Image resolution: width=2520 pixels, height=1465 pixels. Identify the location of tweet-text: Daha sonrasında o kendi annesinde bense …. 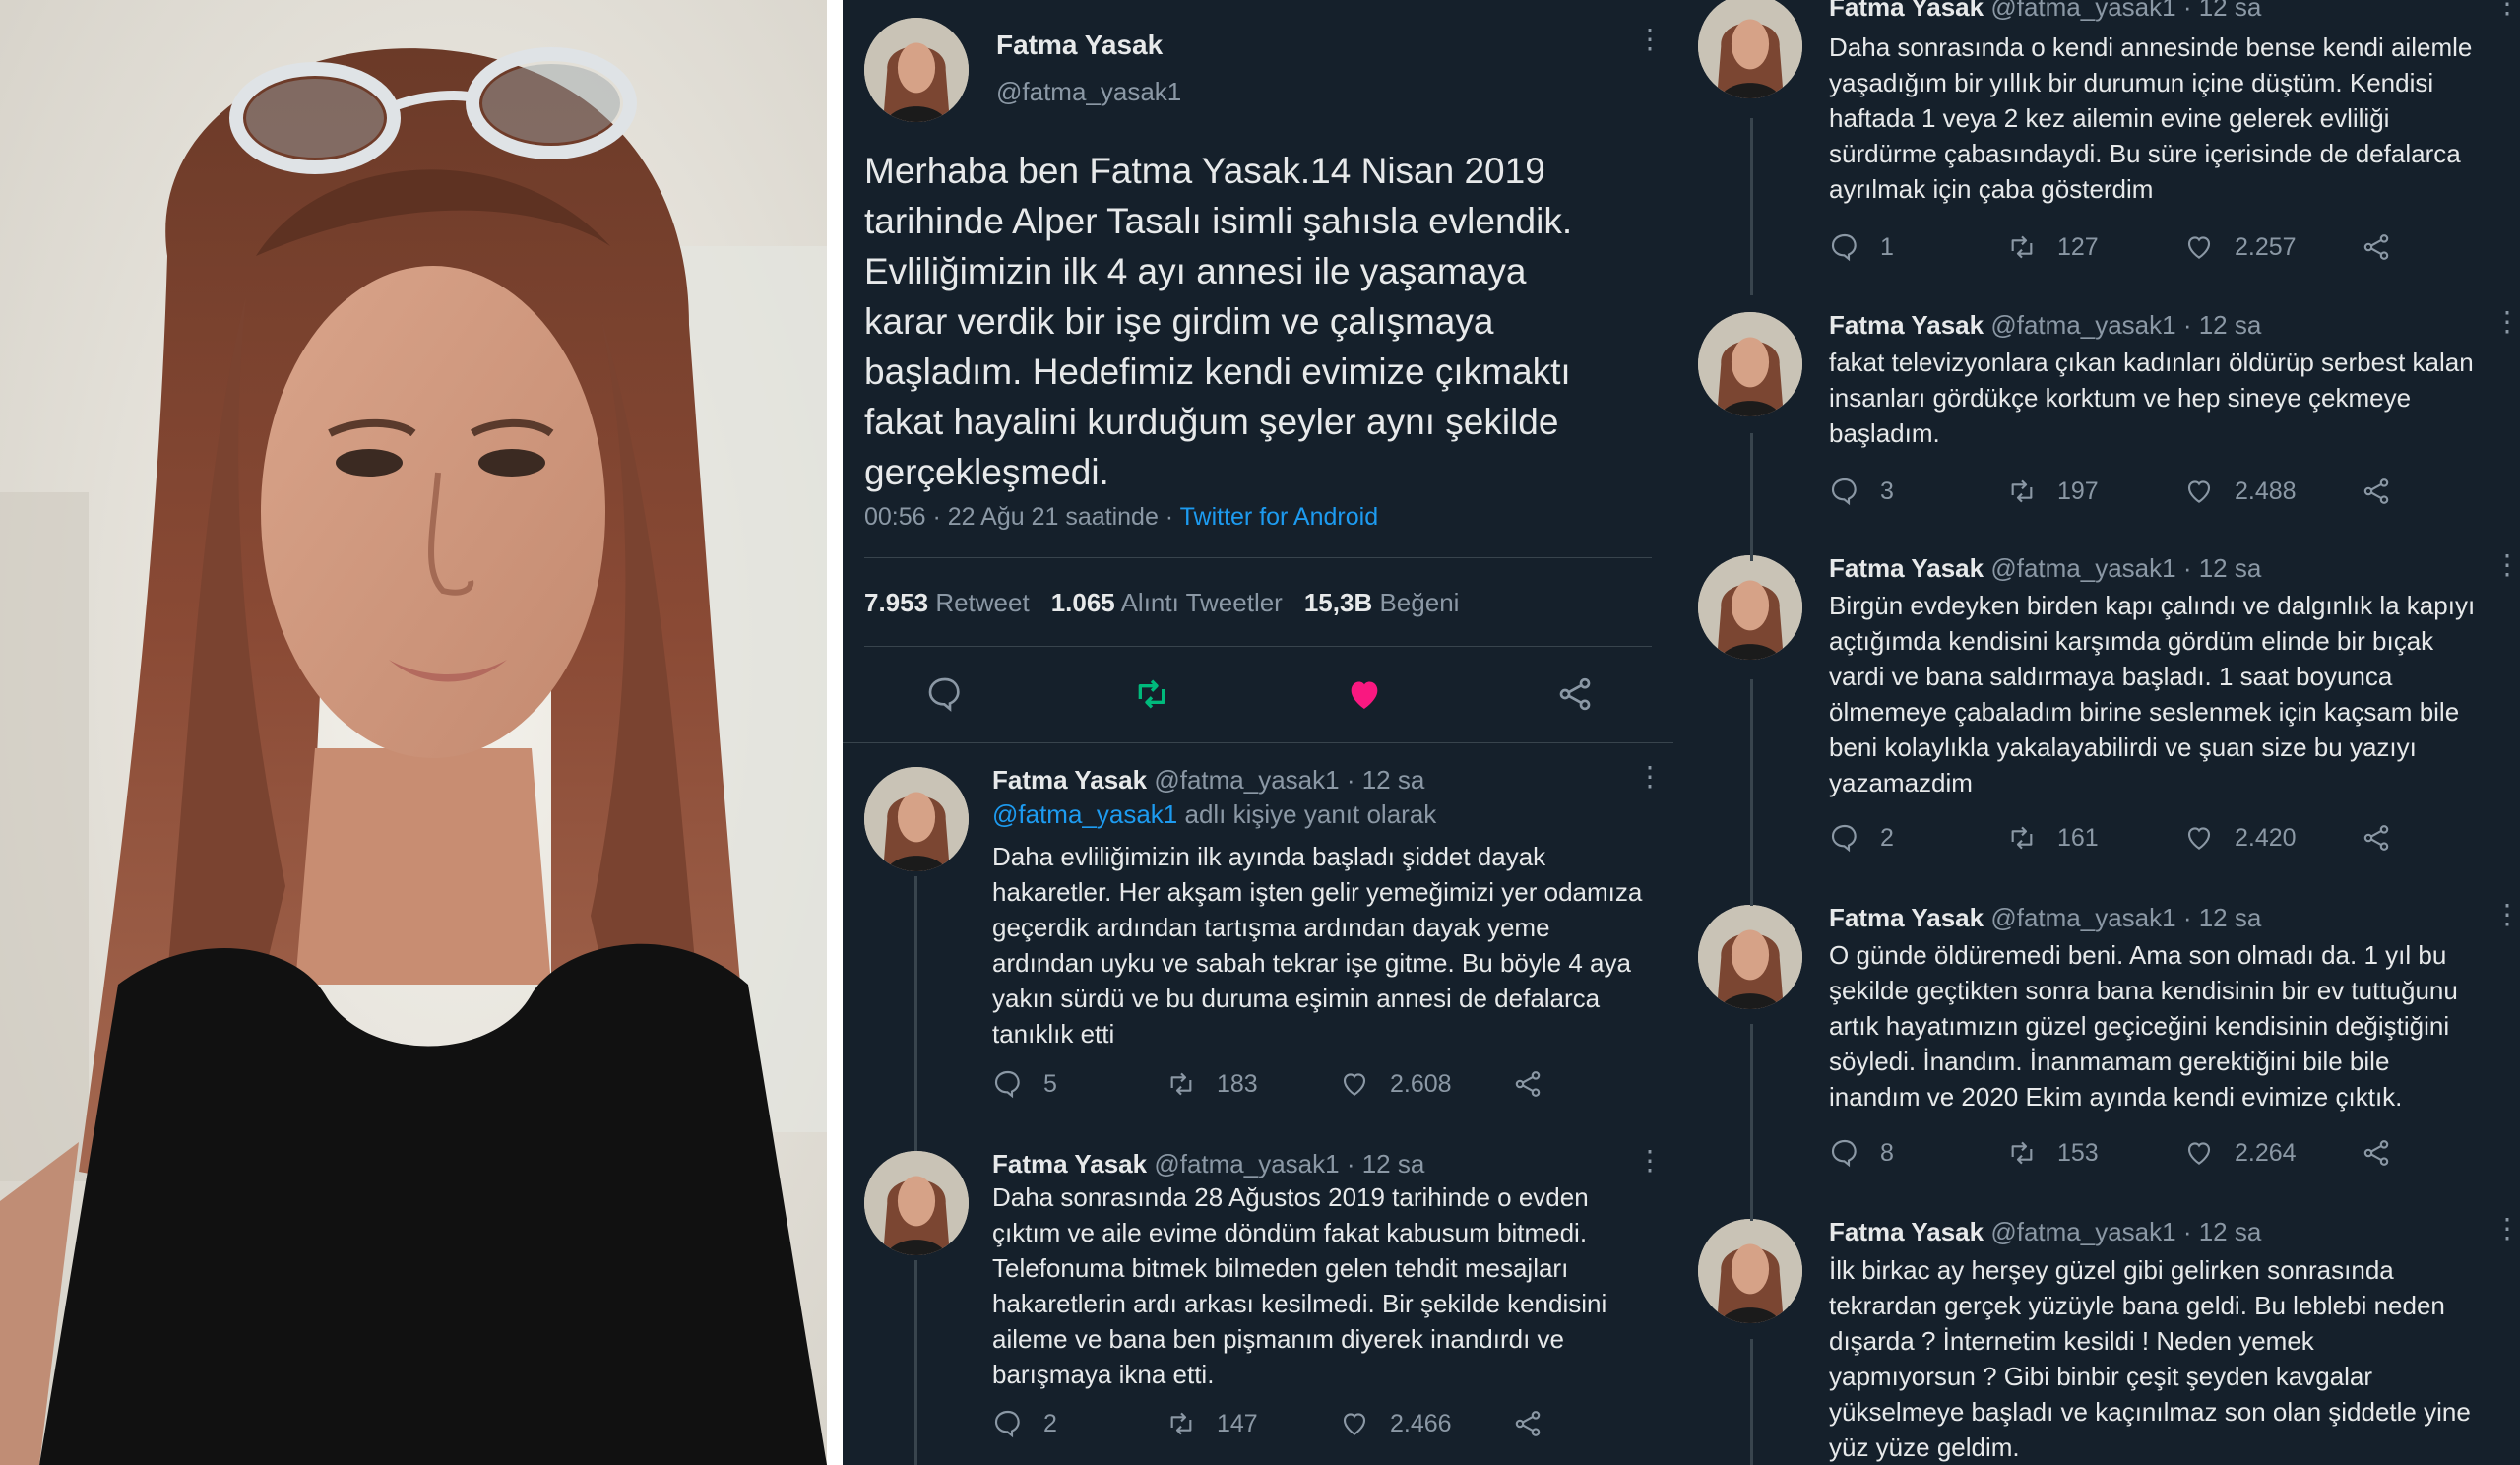
(2150, 119).